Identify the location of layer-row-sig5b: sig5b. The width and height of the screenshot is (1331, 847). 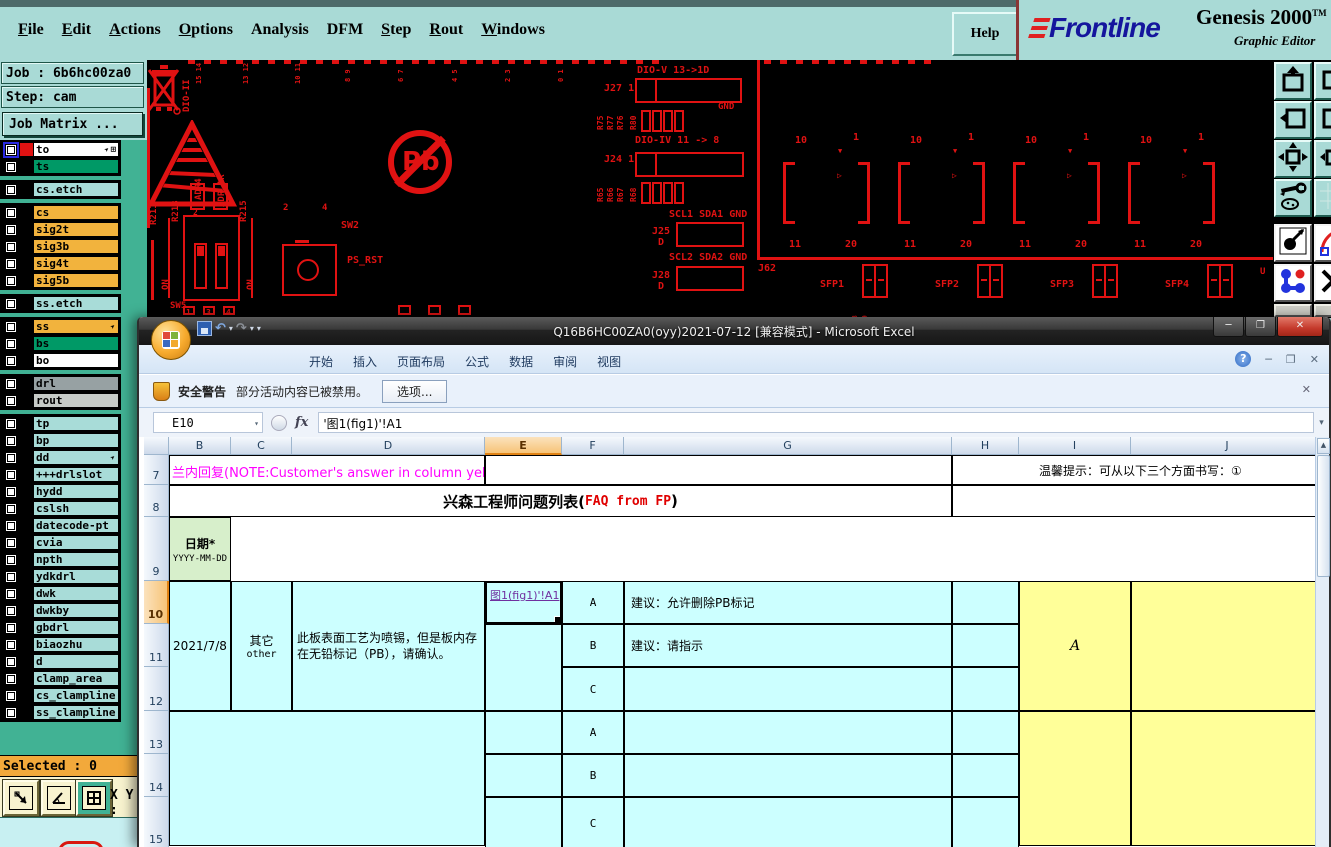
(60, 280).